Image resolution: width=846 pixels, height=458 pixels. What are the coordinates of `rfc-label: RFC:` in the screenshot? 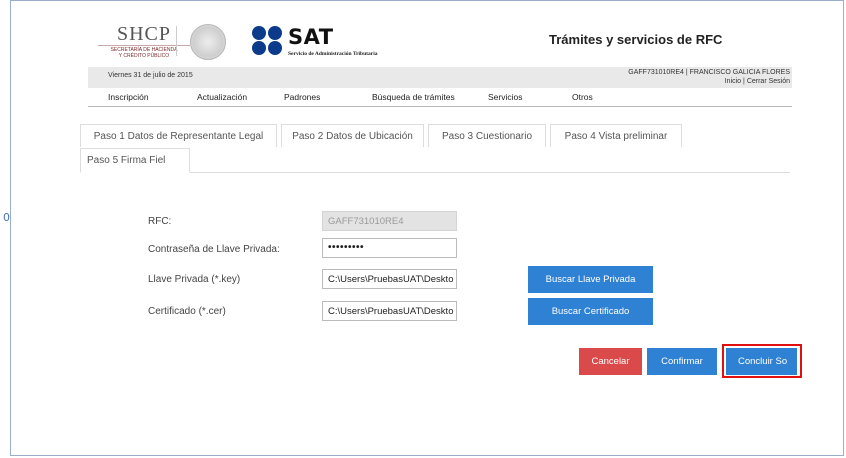 It's located at (160, 221).